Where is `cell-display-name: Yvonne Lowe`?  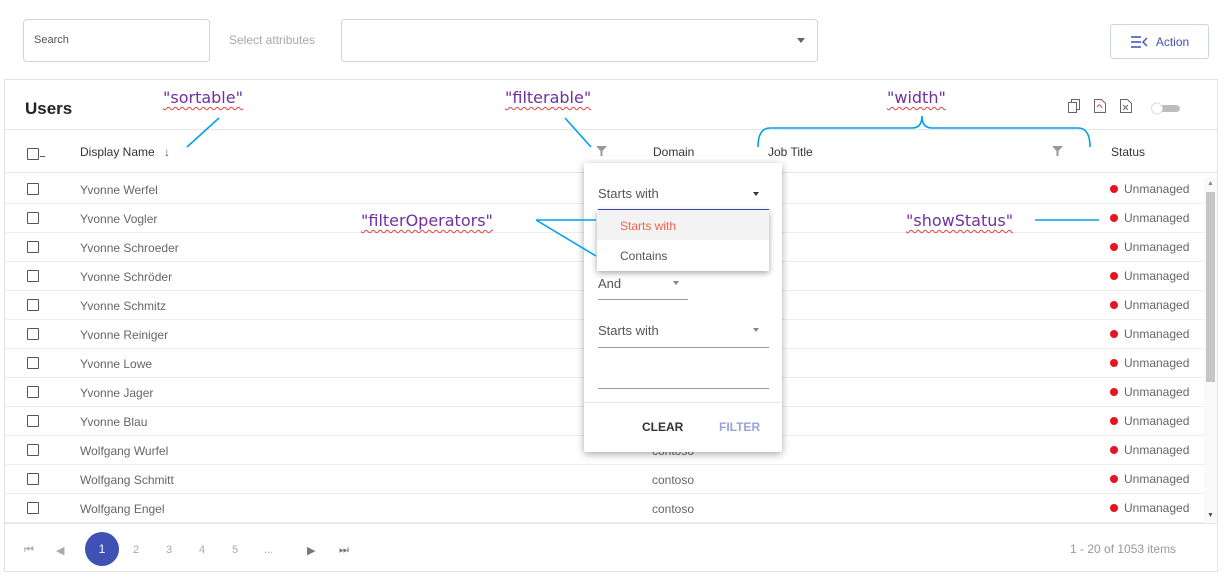
cell-display-name: Yvonne Lowe is located at coordinates (116, 364).